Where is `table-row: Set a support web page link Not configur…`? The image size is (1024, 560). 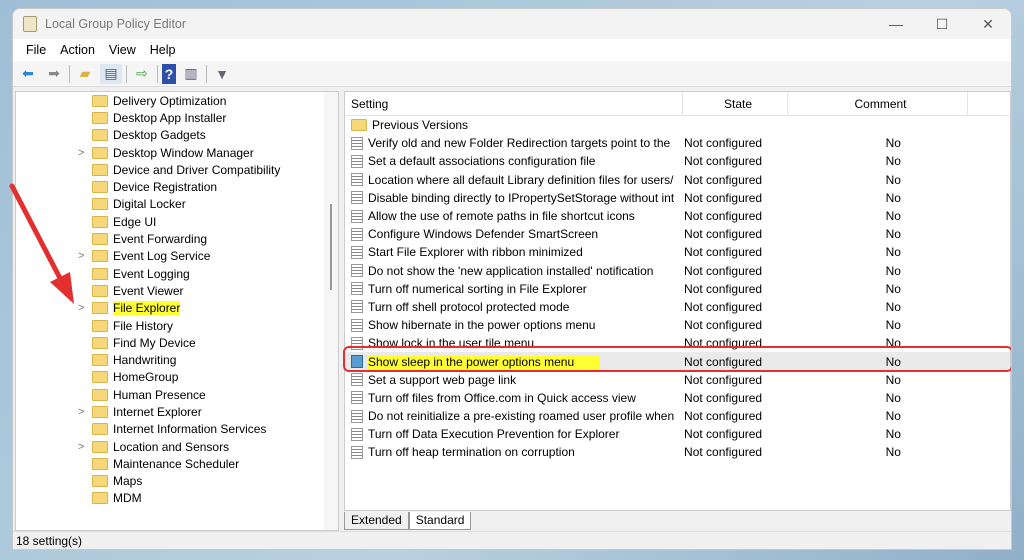
table-row: Set a support web page link Not configur… is located at coordinates (677, 380).